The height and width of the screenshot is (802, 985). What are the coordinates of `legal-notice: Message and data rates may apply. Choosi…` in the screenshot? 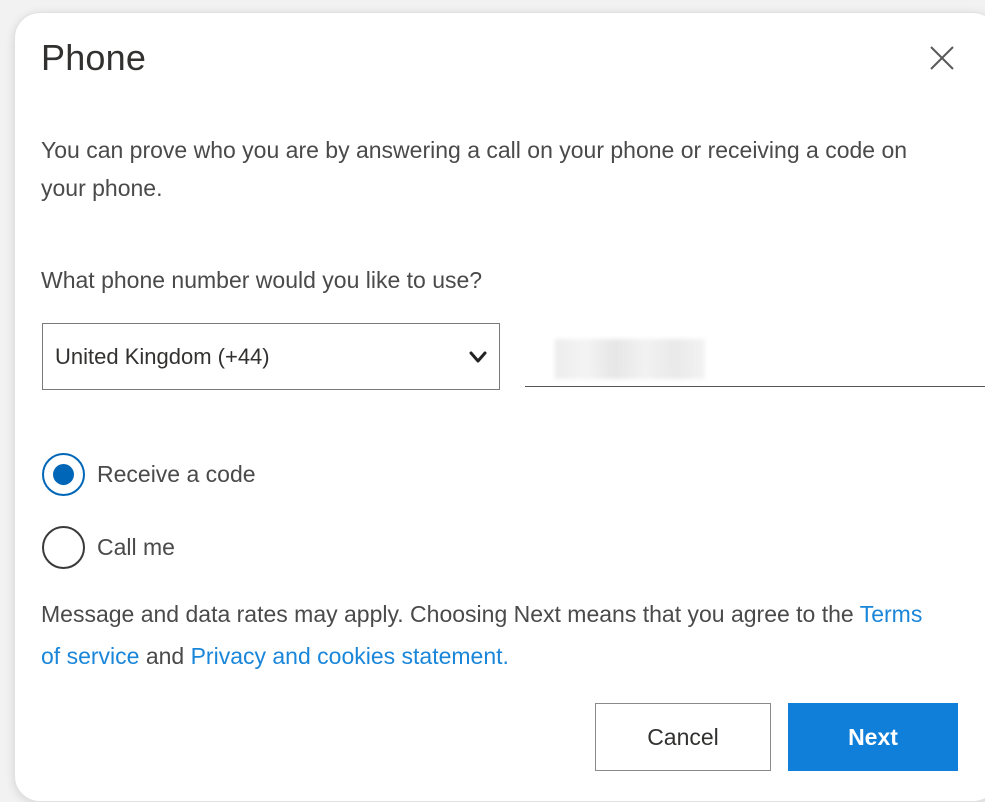 It's located at (491, 635).